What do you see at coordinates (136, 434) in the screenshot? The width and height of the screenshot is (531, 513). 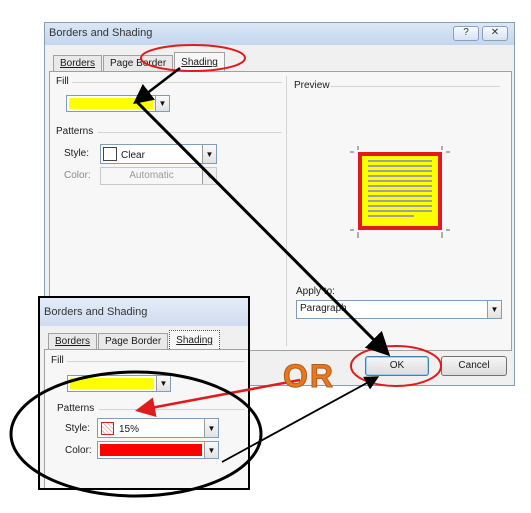 I see `patterns-highlight` at bounding box center [136, 434].